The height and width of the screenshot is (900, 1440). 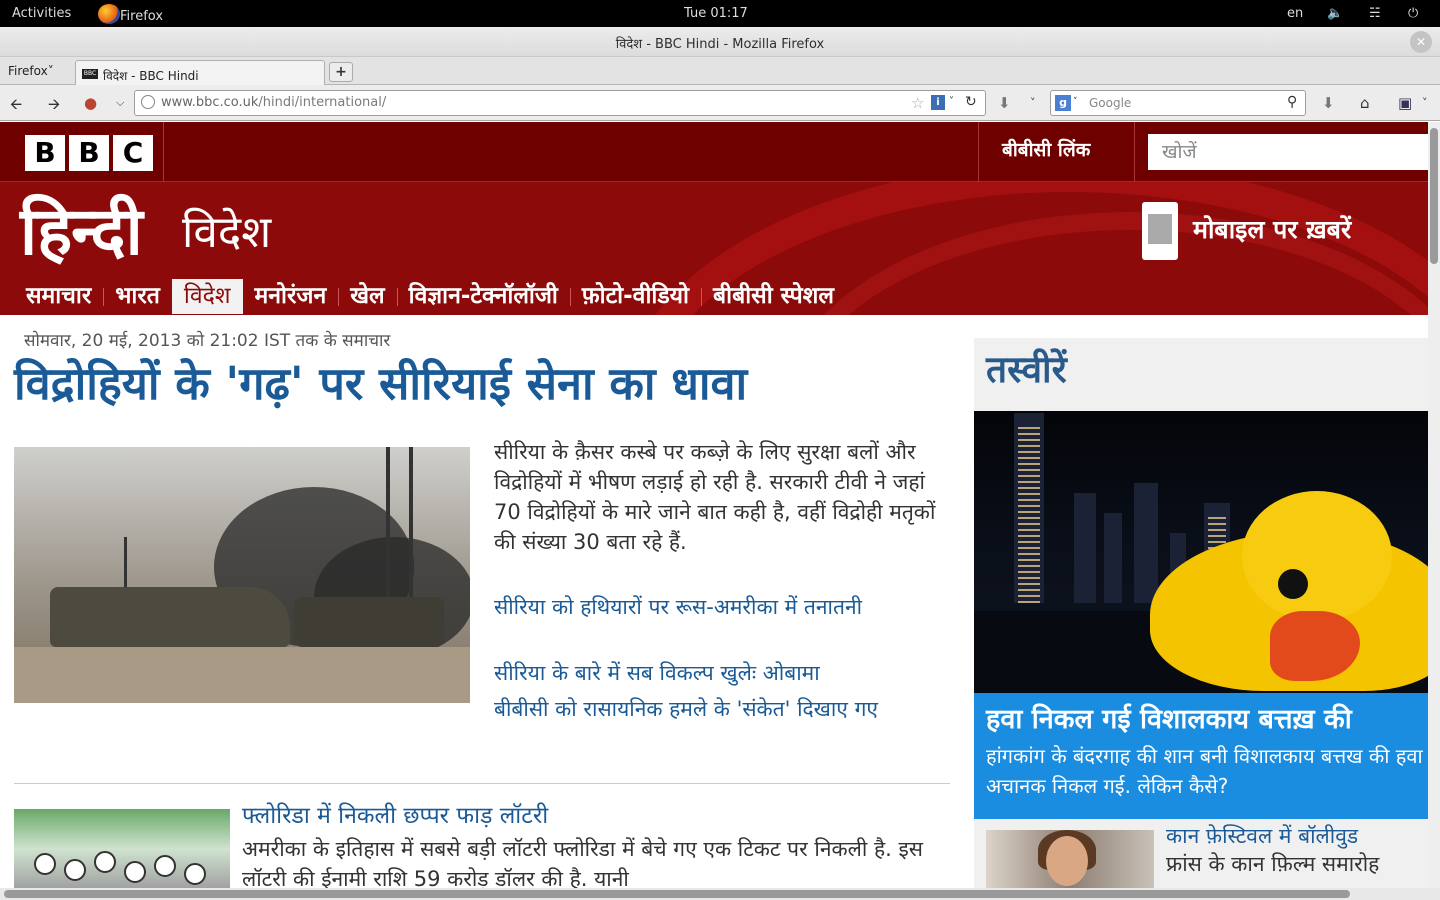 What do you see at coordinates (1070, 859) in the screenshot?
I see `cannes-story-image` at bounding box center [1070, 859].